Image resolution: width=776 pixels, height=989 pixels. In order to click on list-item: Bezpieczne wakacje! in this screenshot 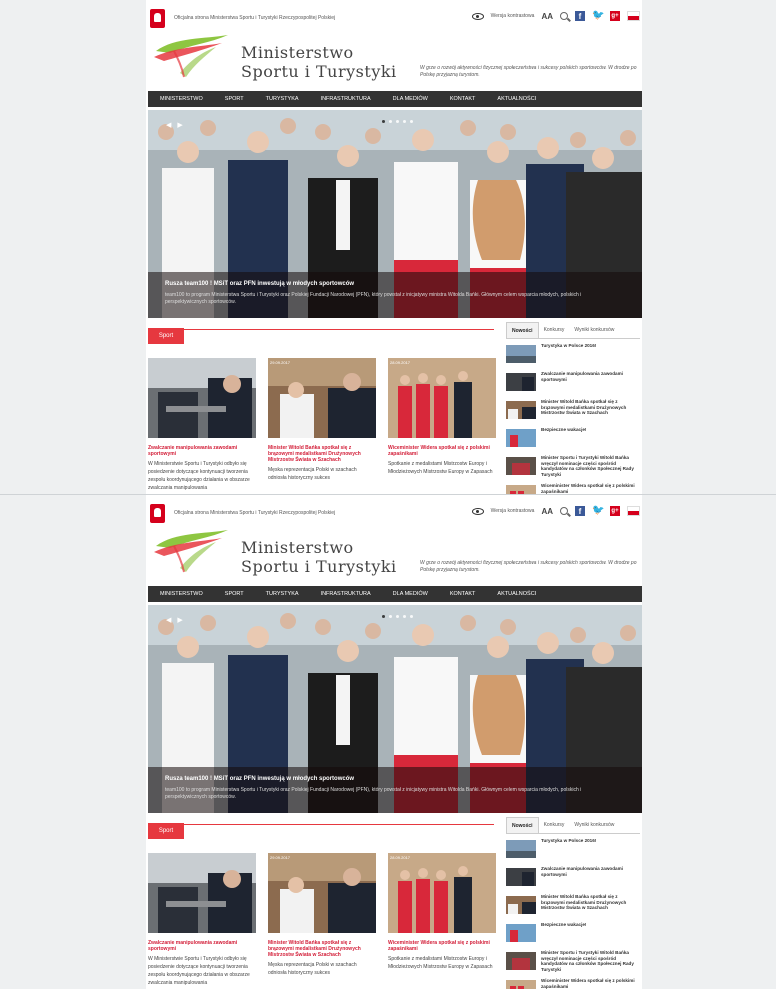, I will do `click(573, 441)`.